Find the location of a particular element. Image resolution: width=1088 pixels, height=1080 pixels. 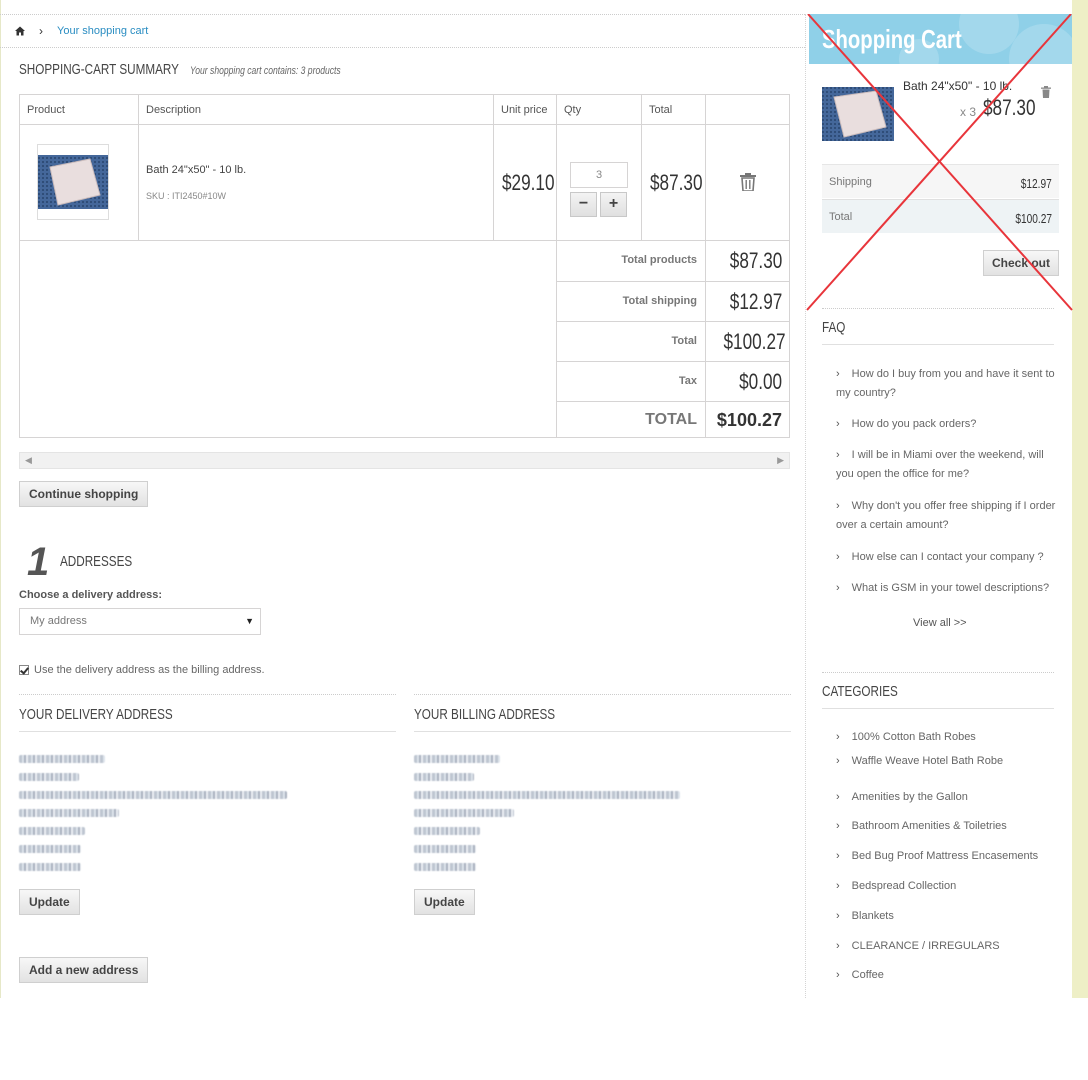

breadcrumb-current-link: Your shopping cart is located at coordinates (102, 31).